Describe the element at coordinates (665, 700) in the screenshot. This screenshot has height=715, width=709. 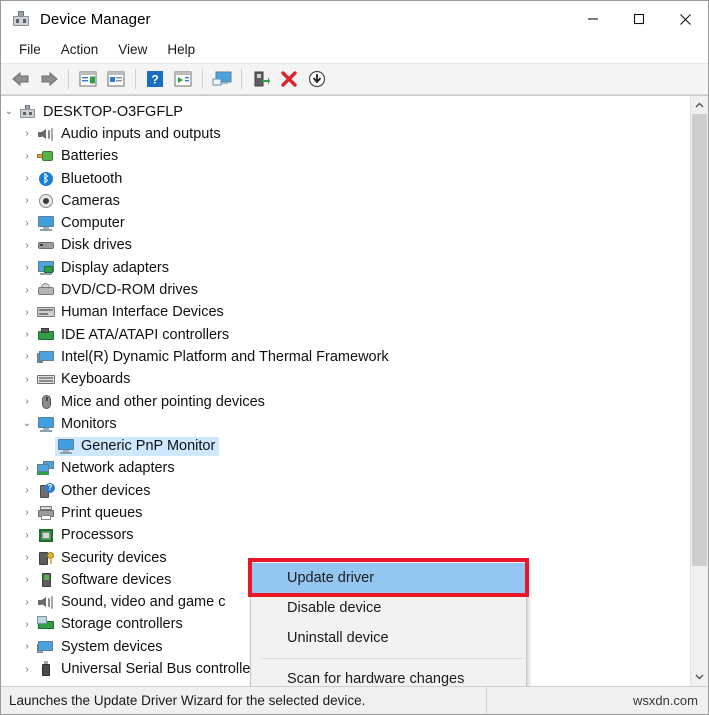
I see `watermark-text: wsxdn.com` at that location.